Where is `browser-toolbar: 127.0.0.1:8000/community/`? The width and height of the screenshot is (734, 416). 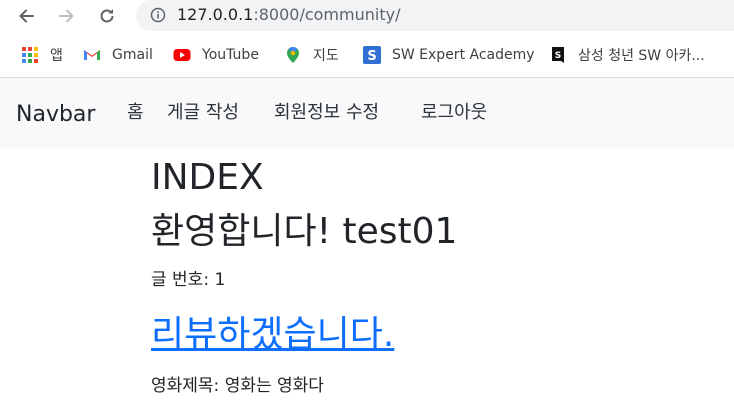
browser-toolbar: 127.0.0.1:8000/community/ is located at coordinates (367, 16).